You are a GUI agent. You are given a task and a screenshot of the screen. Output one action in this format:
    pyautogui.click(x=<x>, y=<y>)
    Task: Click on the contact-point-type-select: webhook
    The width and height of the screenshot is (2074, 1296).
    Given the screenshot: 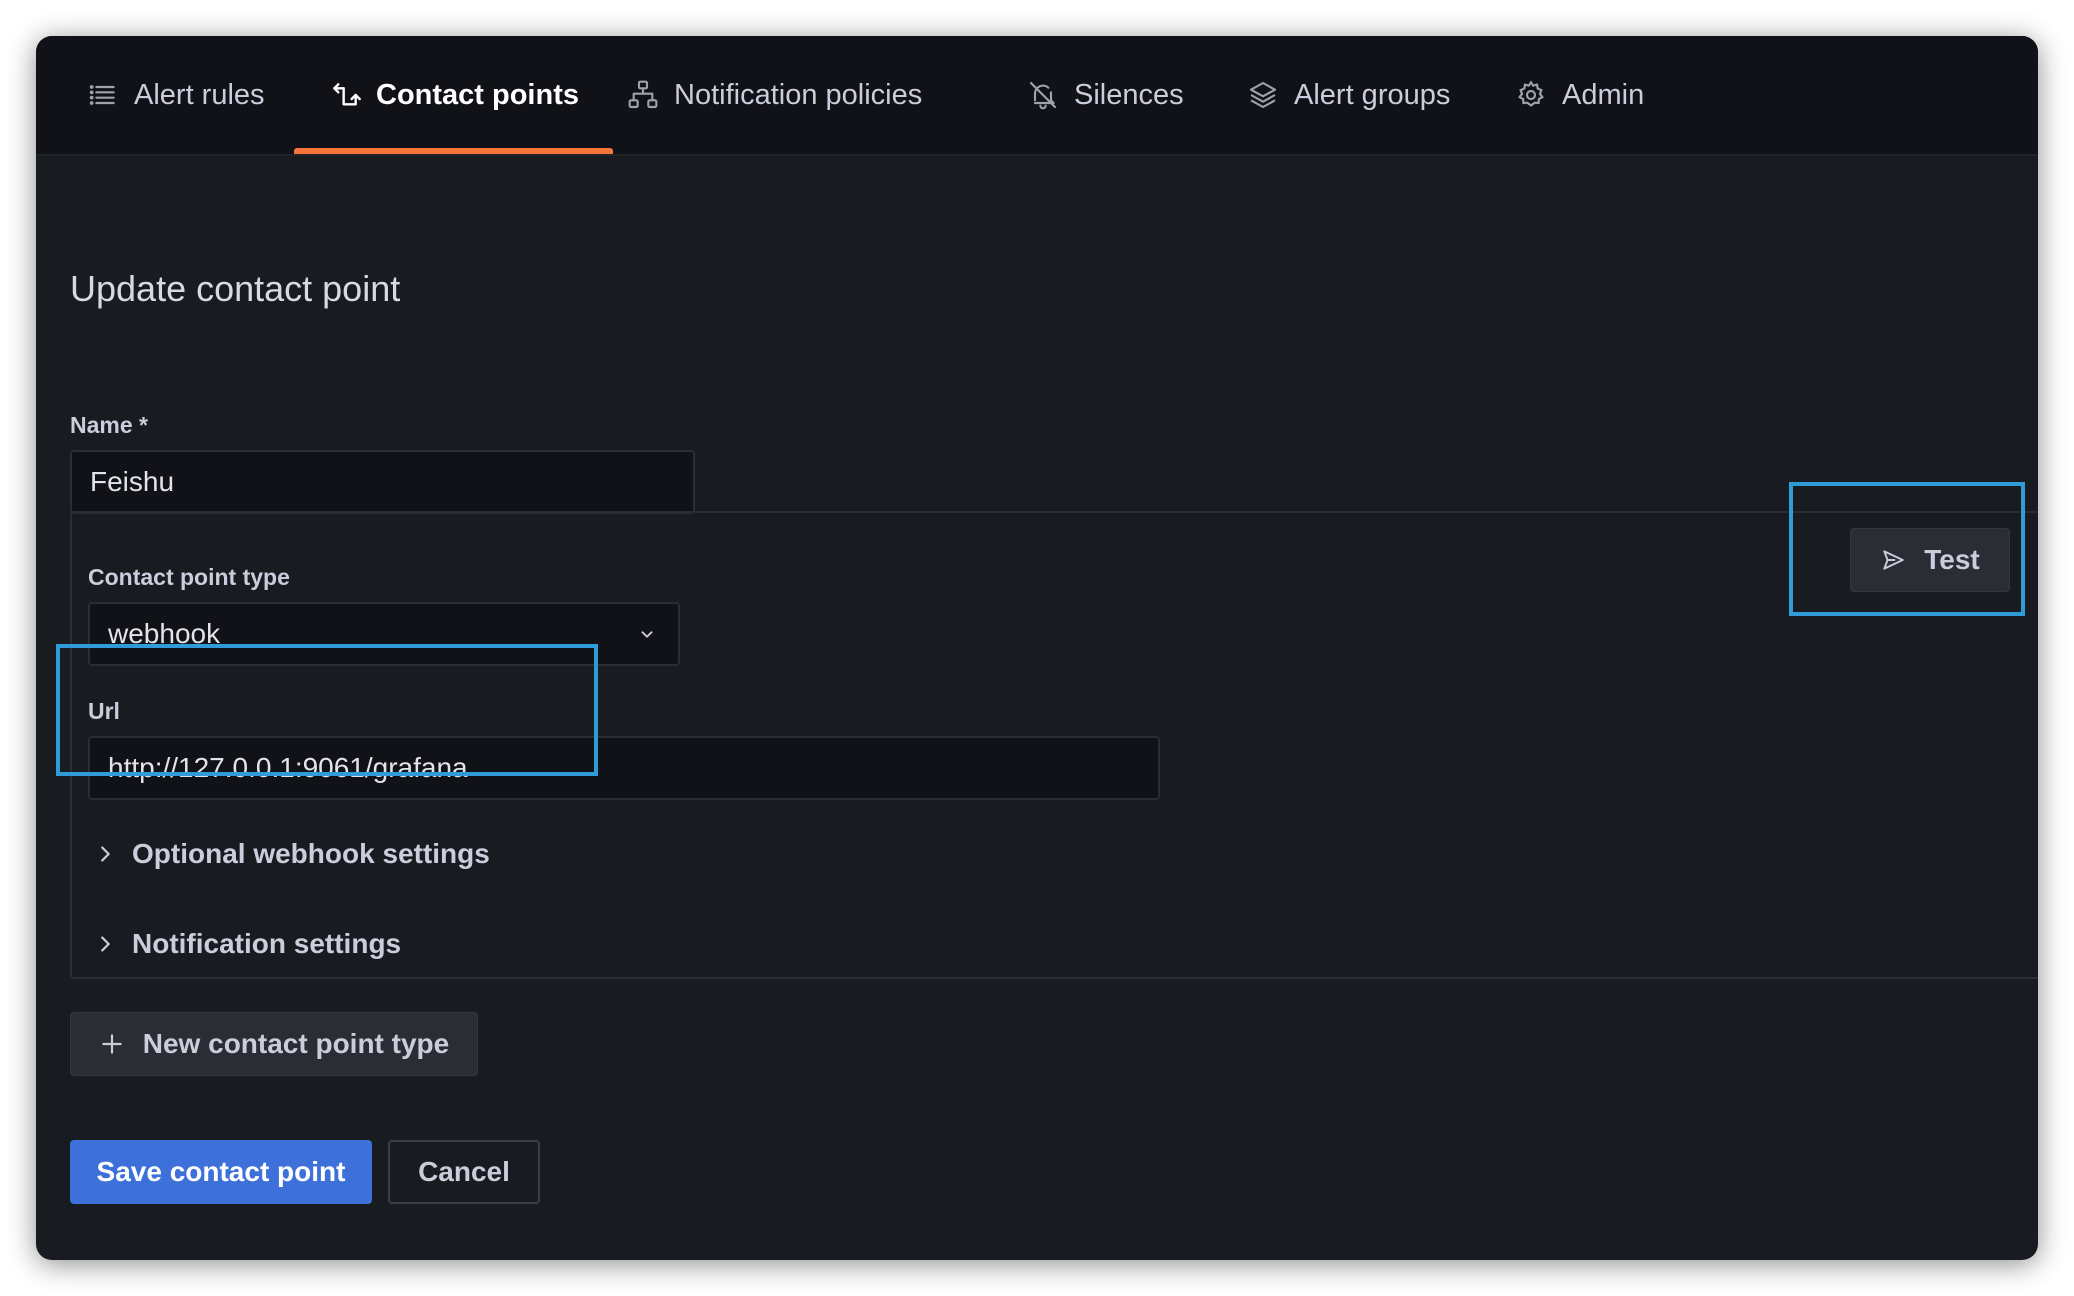 What is the action you would take?
    pyautogui.click(x=384, y=634)
    